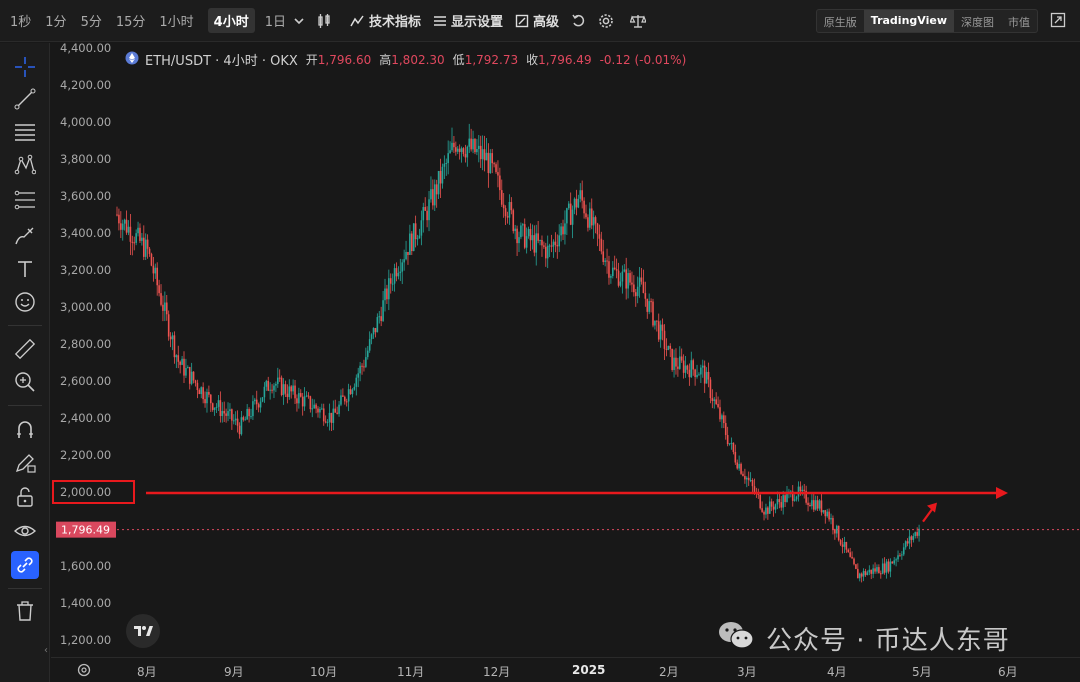  I want to click on eye-icon, so click(25, 531).